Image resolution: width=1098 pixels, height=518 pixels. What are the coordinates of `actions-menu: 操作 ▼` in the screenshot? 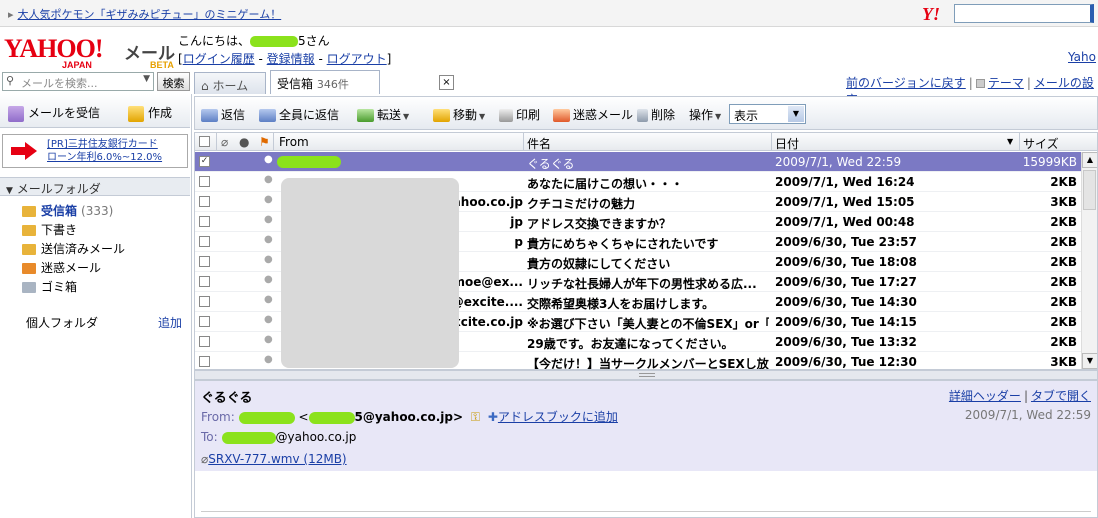 It's located at (705, 114).